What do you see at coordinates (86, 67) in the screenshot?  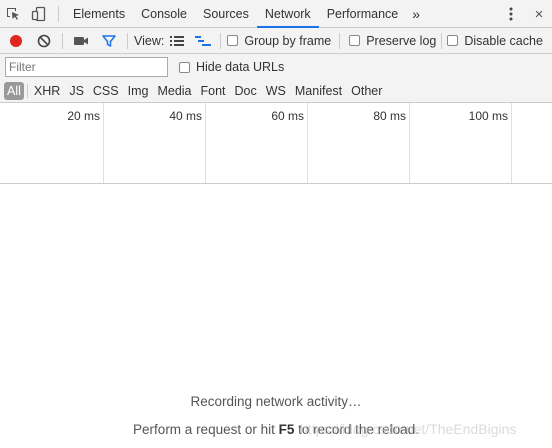 I see `filter-input` at bounding box center [86, 67].